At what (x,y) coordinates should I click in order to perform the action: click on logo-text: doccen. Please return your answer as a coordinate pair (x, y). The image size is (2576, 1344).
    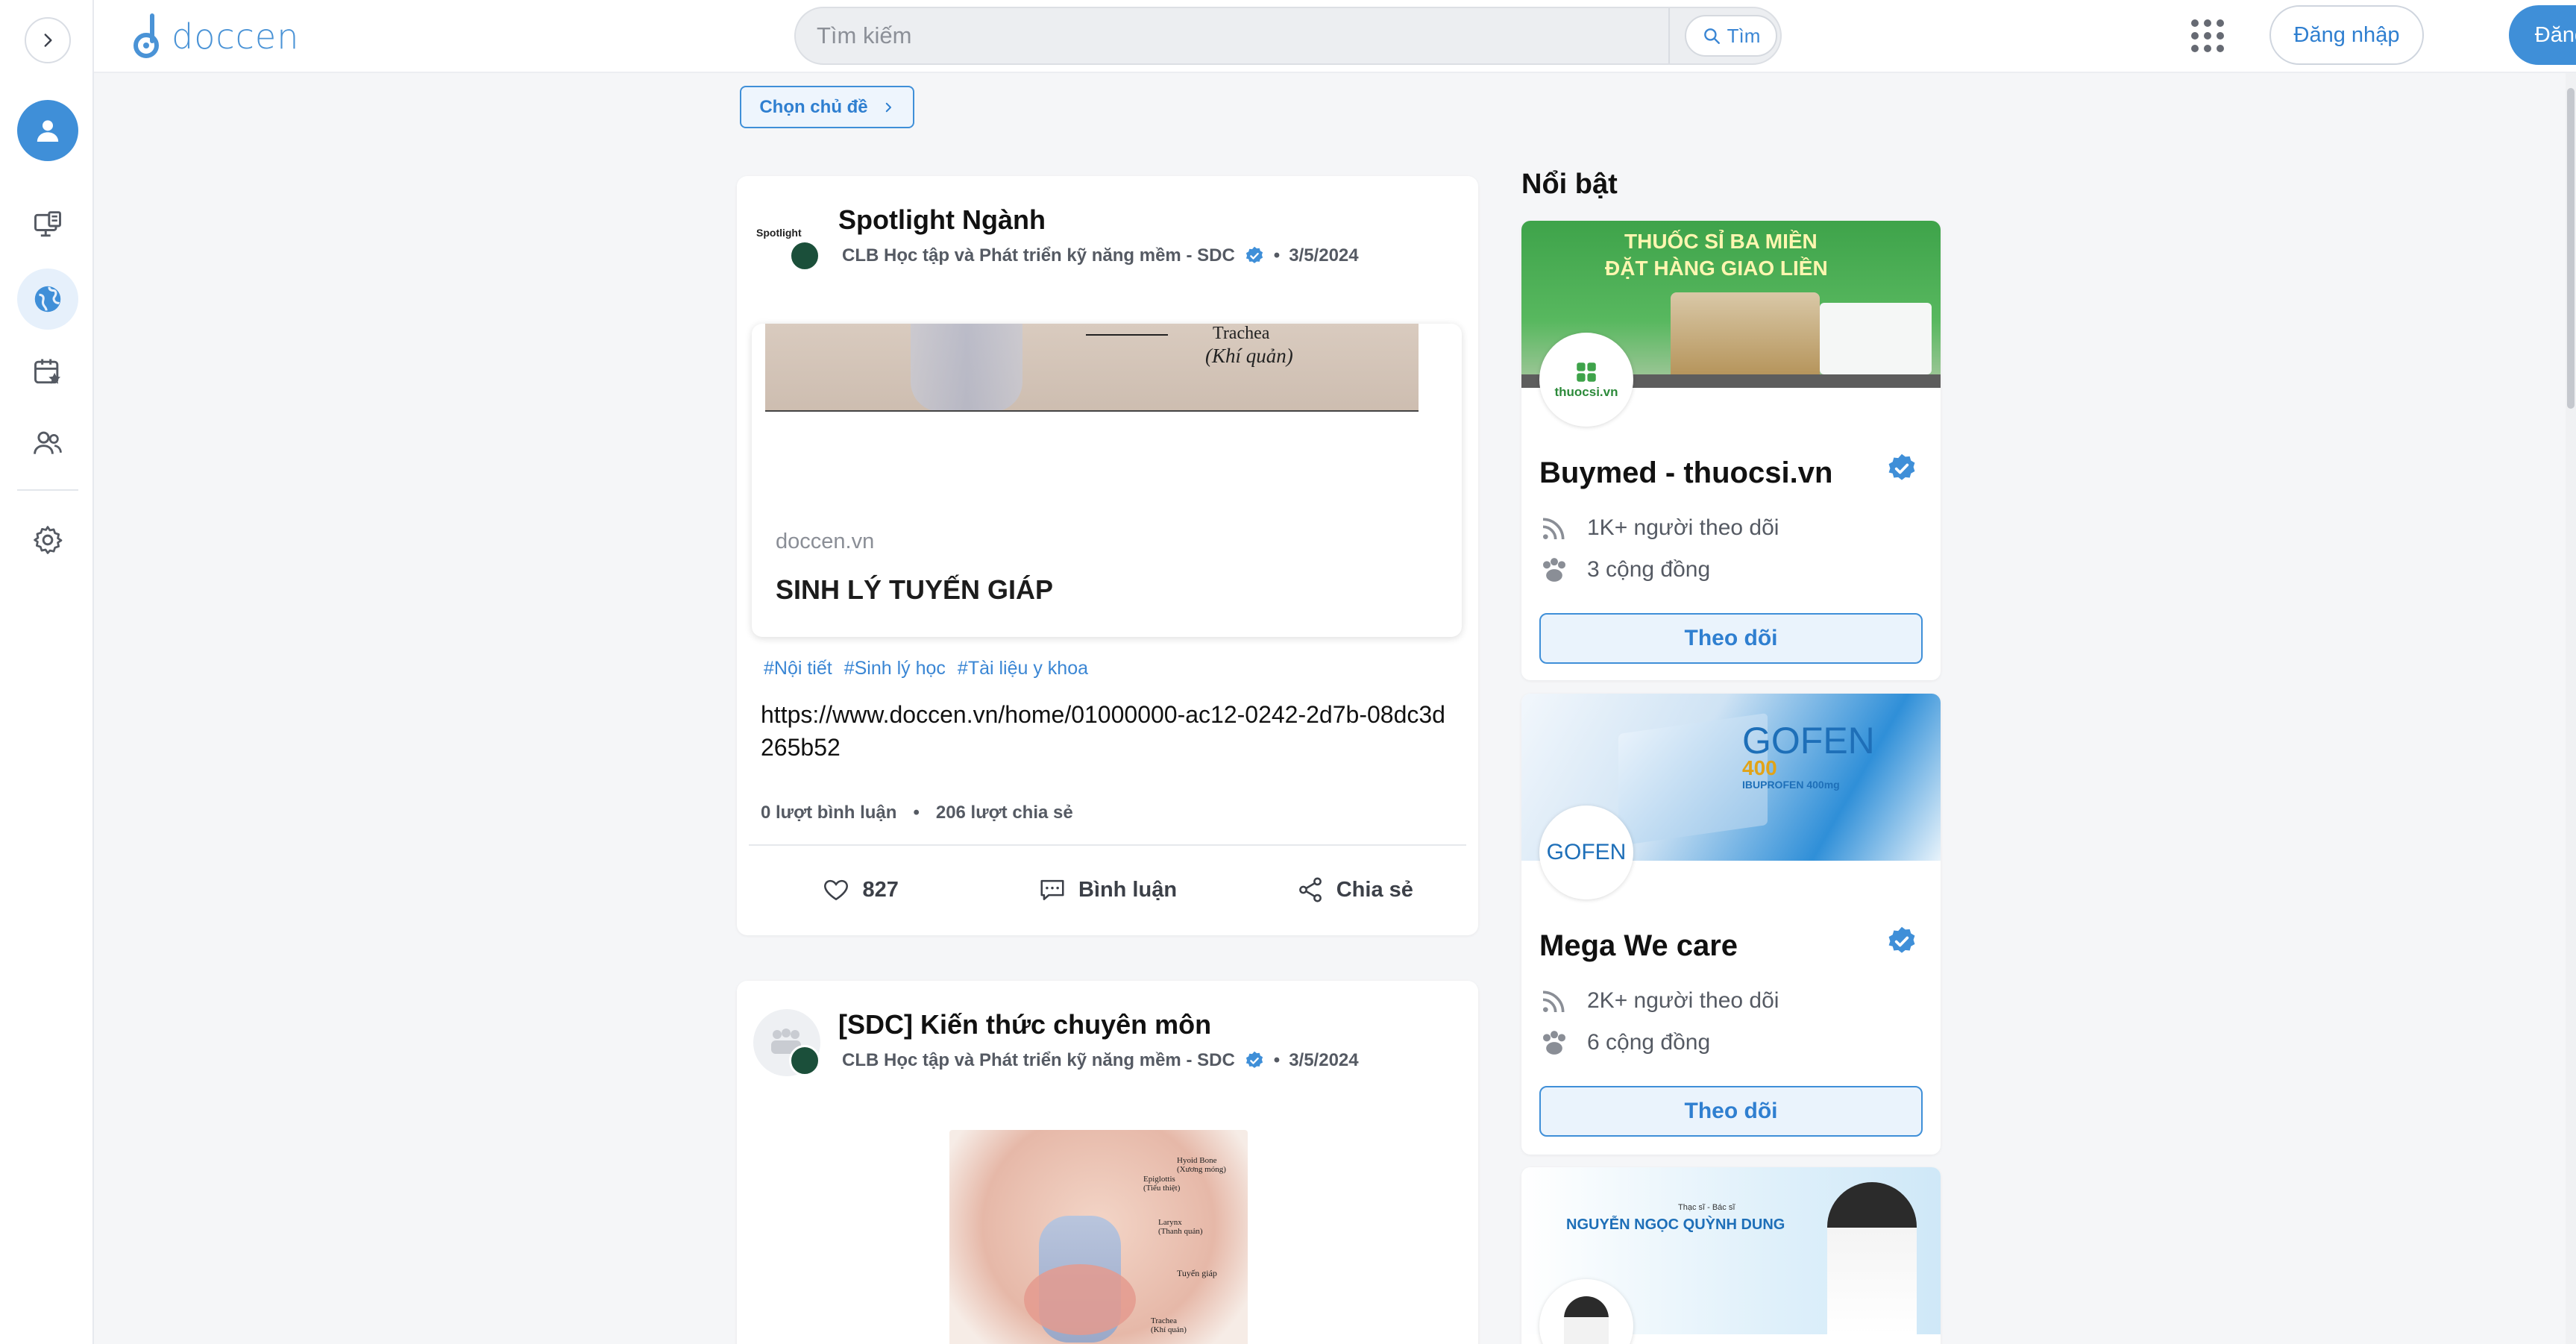
    Looking at the image, I should click on (236, 36).